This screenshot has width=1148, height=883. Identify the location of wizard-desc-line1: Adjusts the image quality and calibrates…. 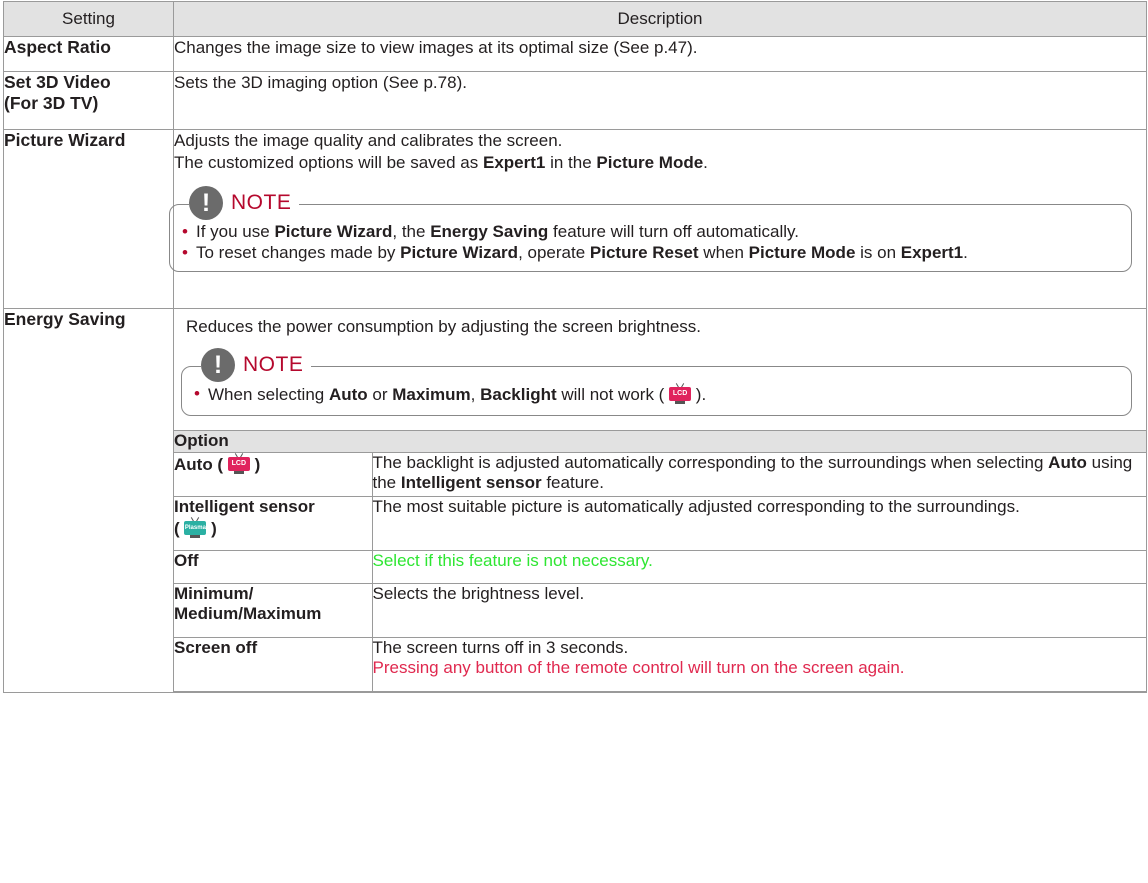
(368, 140).